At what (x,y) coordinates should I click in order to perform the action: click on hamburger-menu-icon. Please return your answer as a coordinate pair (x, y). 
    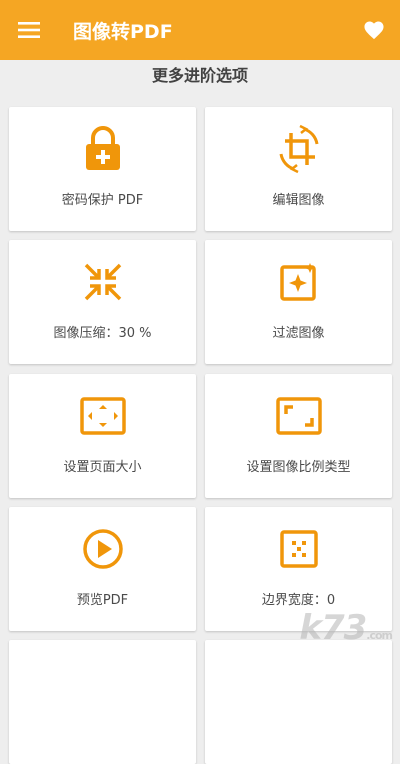
    Looking at the image, I should click on (29, 30).